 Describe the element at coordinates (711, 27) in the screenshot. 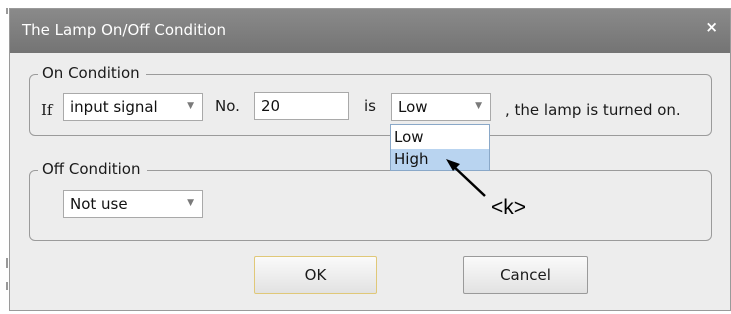

I see `close-icon: ×` at that location.